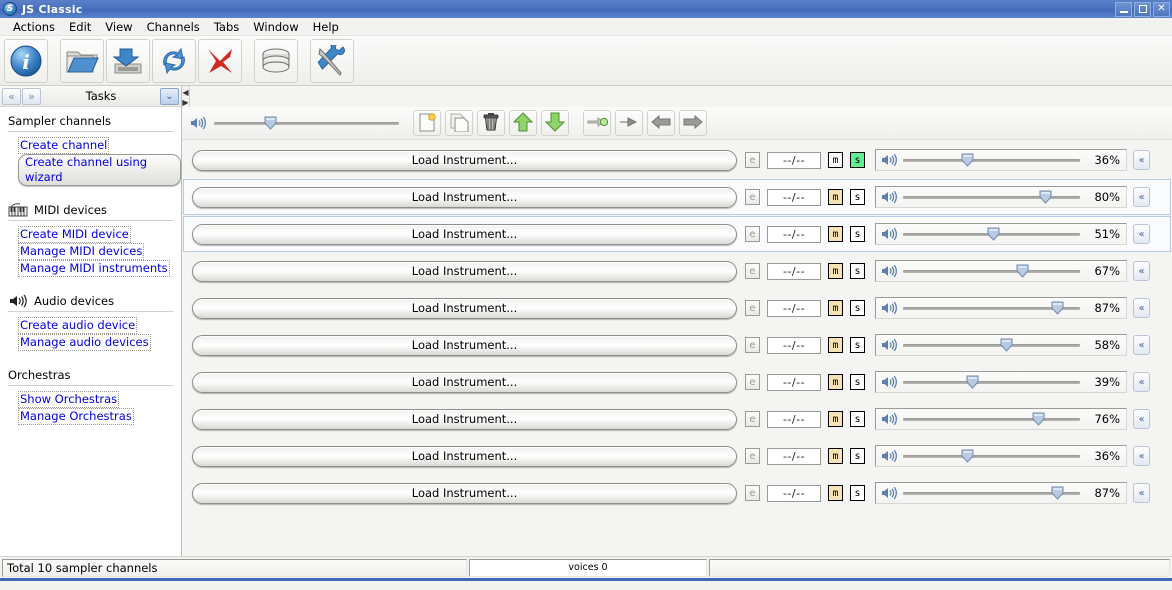  Describe the element at coordinates (11, 96) in the screenshot. I see `tasks-back-button: «` at that location.